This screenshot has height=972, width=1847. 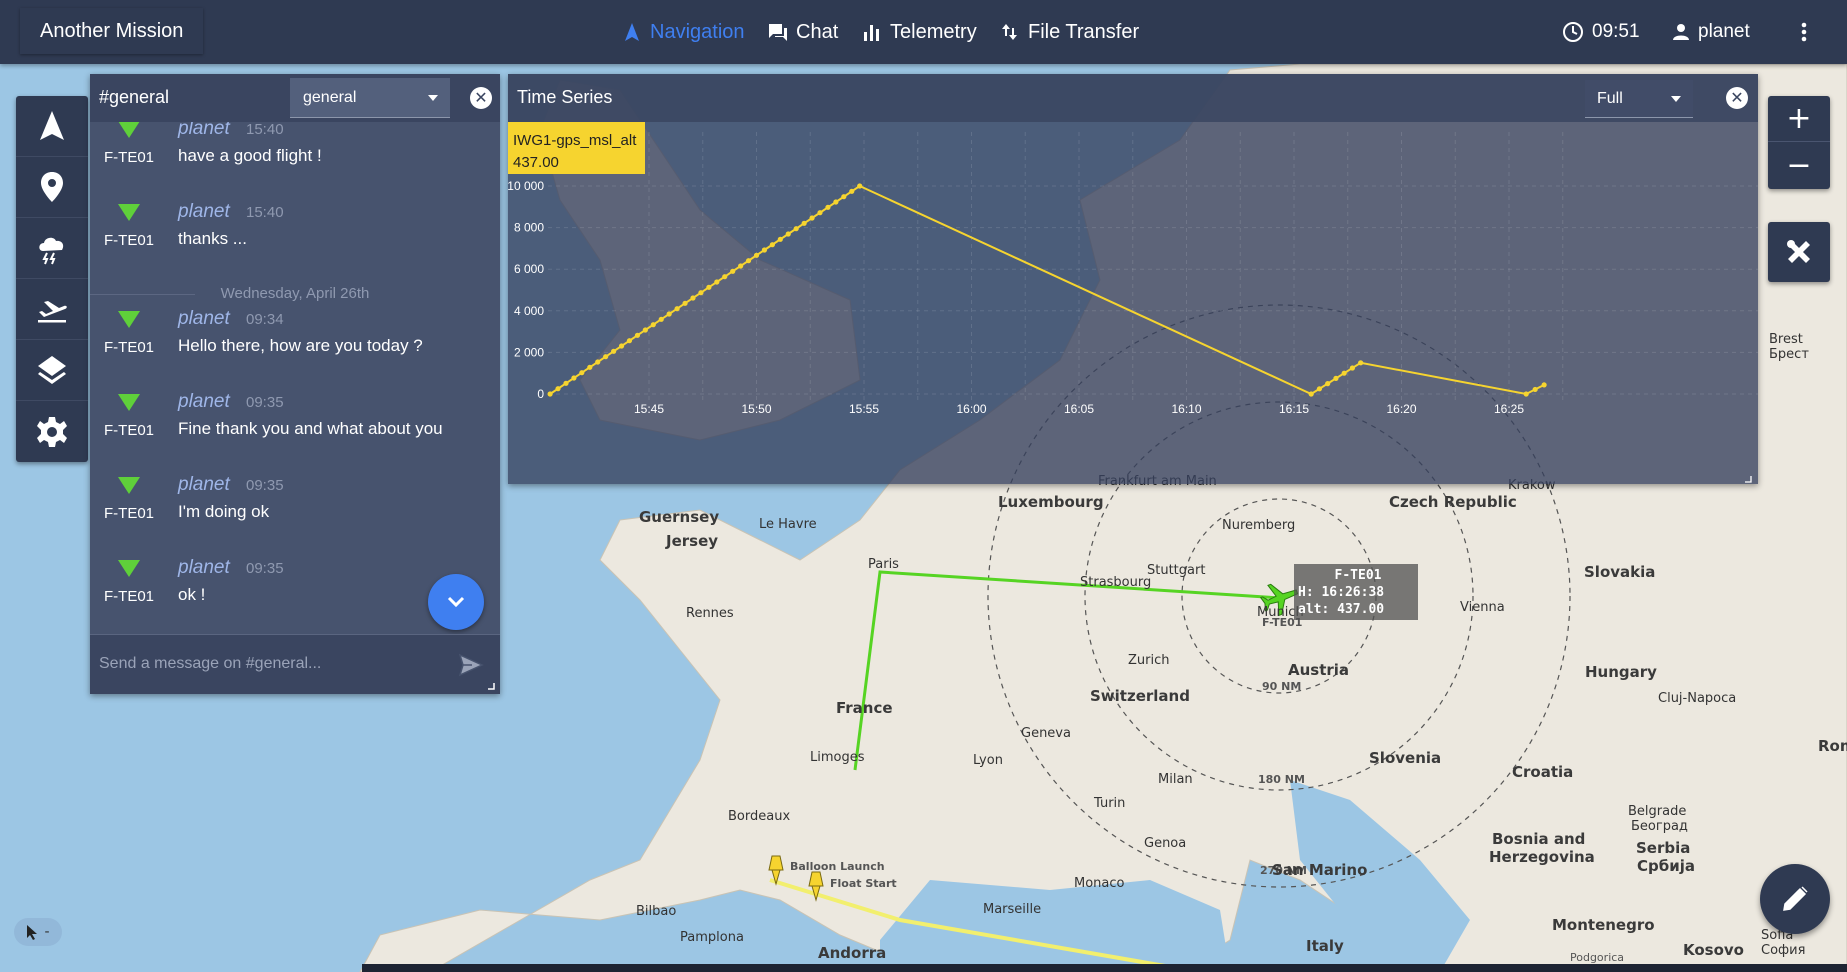 I want to click on chevron-down-icon, so click(x=433, y=98).